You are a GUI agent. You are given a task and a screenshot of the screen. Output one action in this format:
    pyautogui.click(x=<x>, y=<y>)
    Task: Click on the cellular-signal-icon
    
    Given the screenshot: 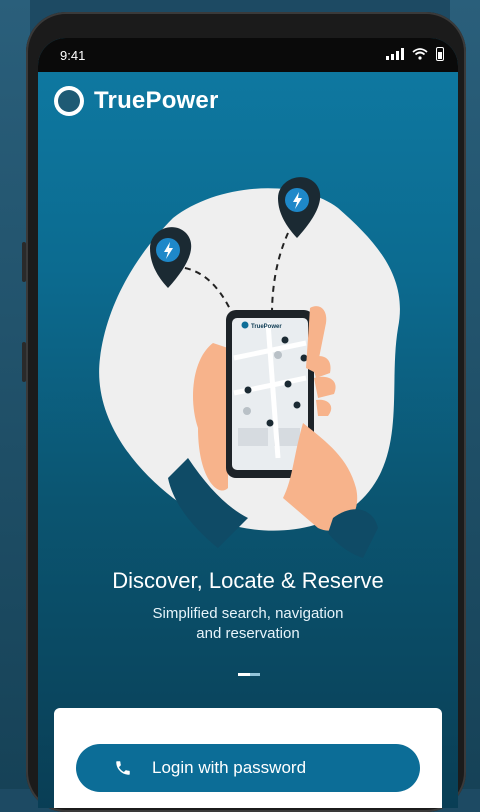 What is the action you would take?
    pyautogui.click(x=395, y=54)
    